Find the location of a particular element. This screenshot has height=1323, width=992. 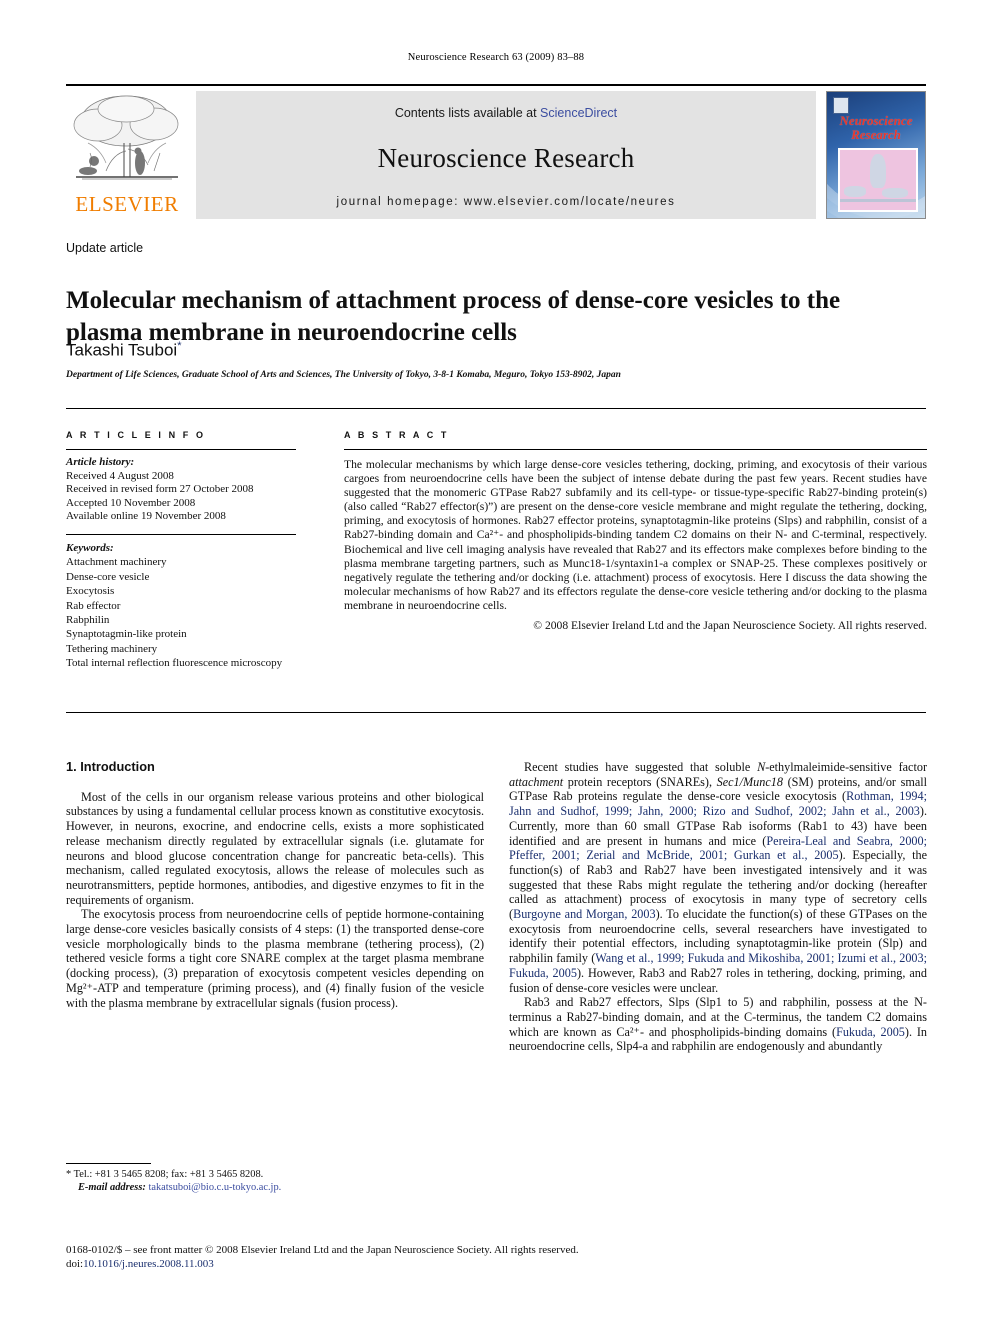

info-abstract-bottom-rule is located at coordinates (496, 712).